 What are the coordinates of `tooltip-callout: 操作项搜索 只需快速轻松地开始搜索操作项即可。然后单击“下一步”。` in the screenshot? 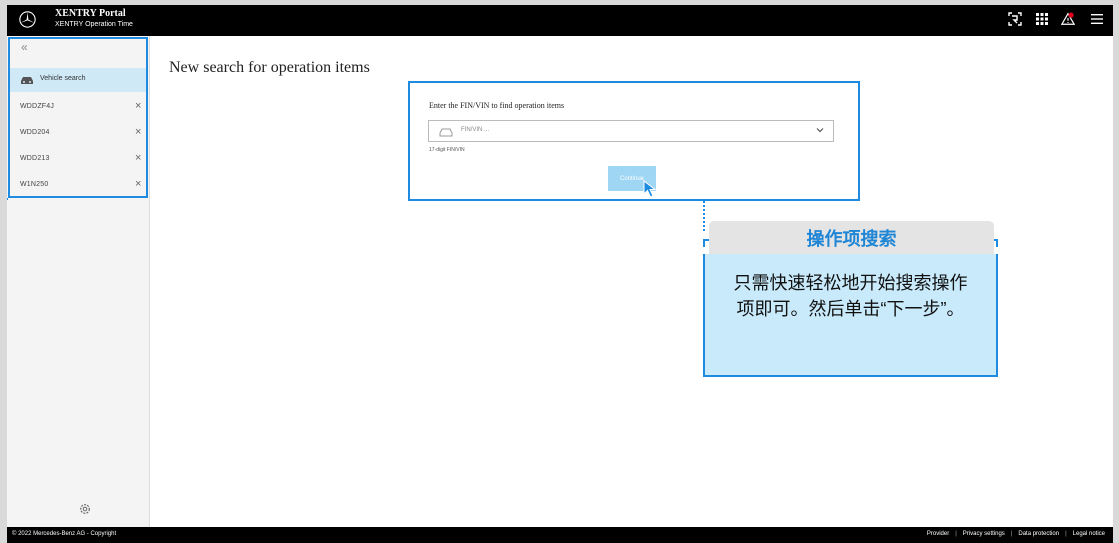 It's located at (850, 299).